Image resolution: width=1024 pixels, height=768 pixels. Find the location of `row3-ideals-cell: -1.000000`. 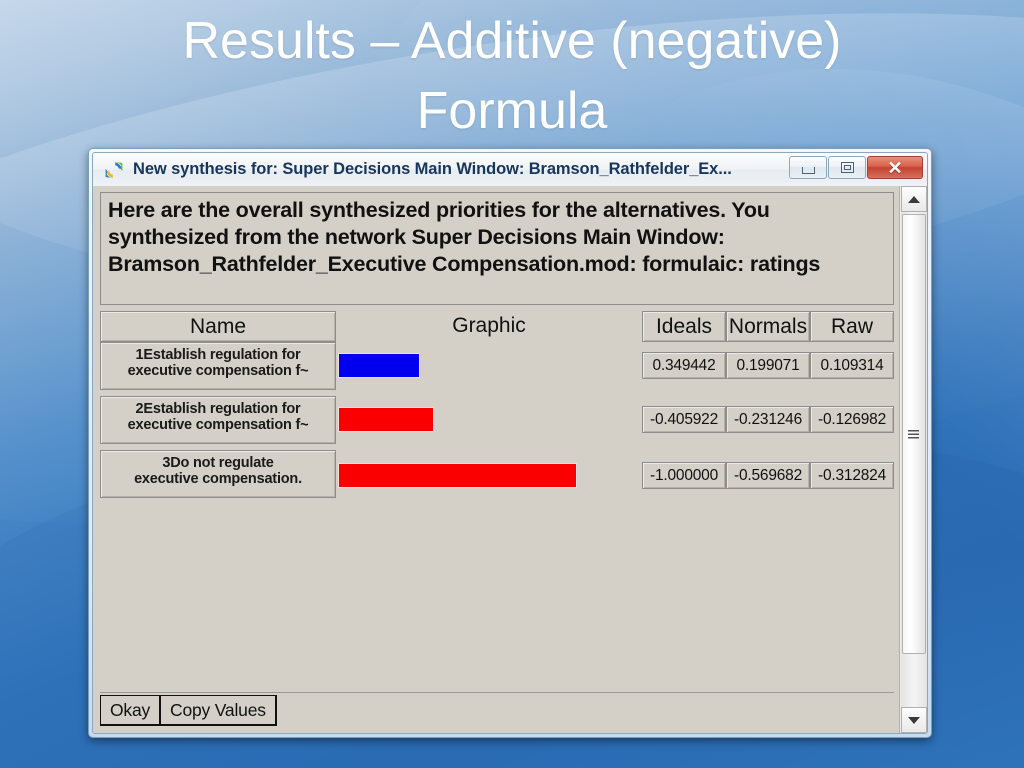

row3-ideals-cell: -1.000000 is located at coordinates (684, 474).